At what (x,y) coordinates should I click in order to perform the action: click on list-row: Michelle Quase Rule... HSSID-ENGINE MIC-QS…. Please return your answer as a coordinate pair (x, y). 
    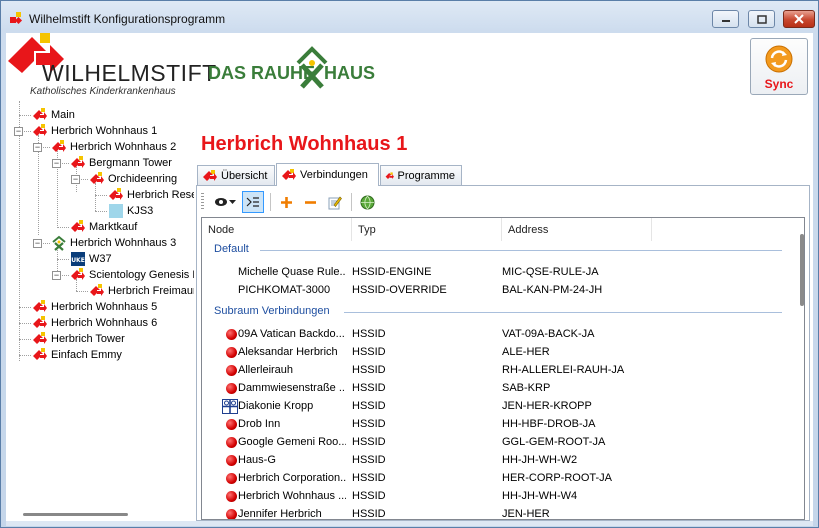
    Looking at the image, I should click on (497, 273).